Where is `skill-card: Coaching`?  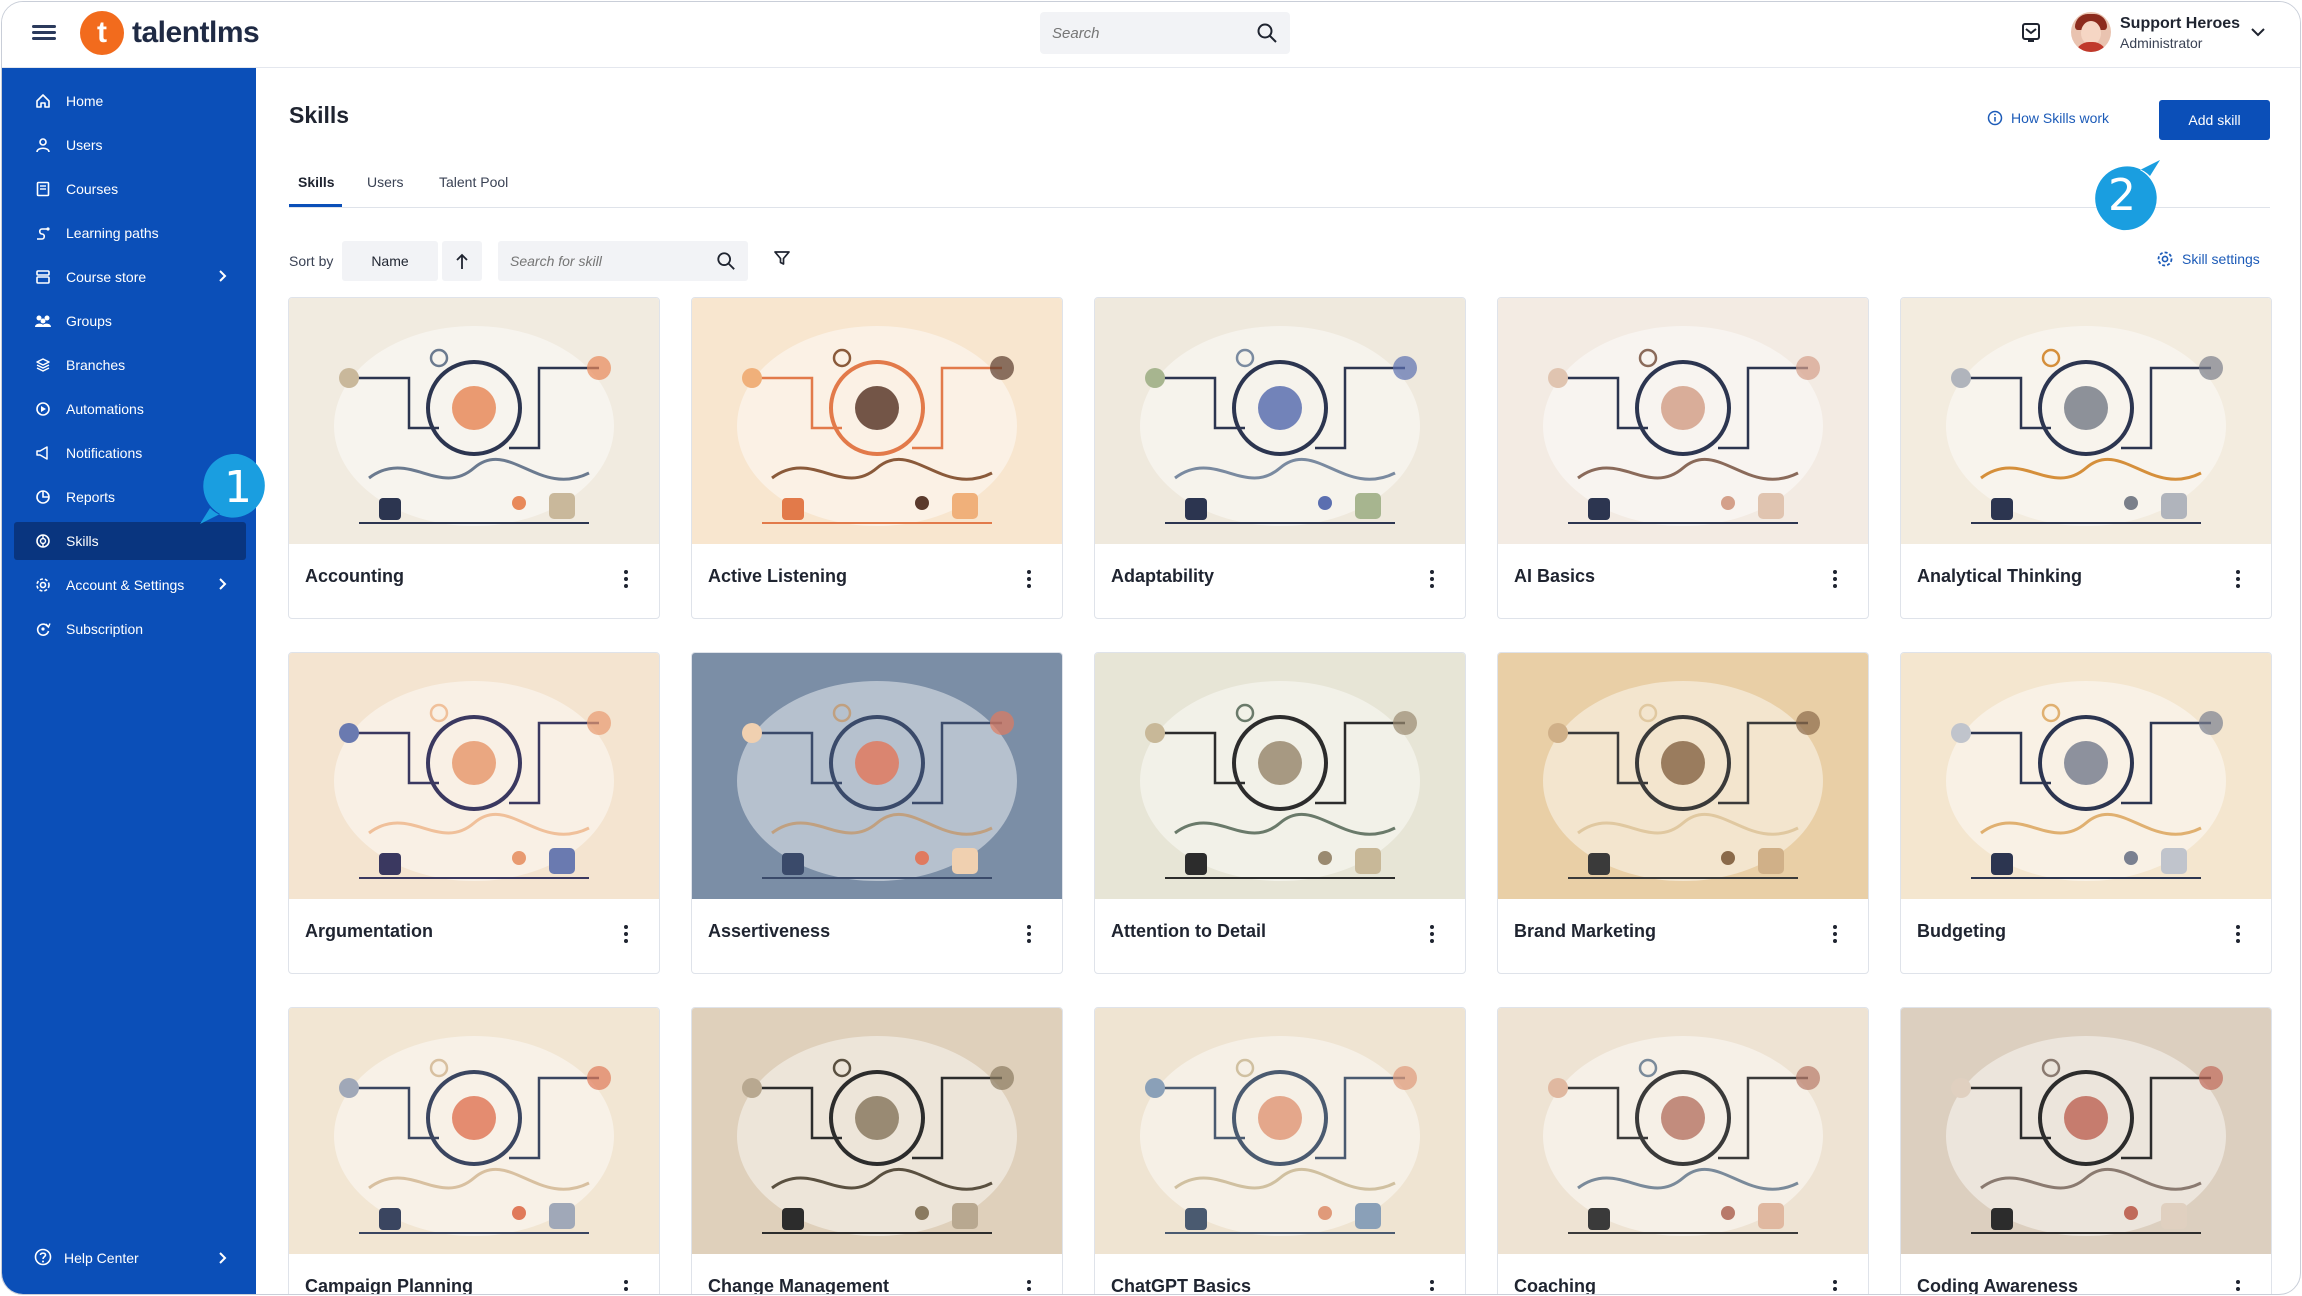
skill-card: Coaching is located at coordinates (1683, 1150).